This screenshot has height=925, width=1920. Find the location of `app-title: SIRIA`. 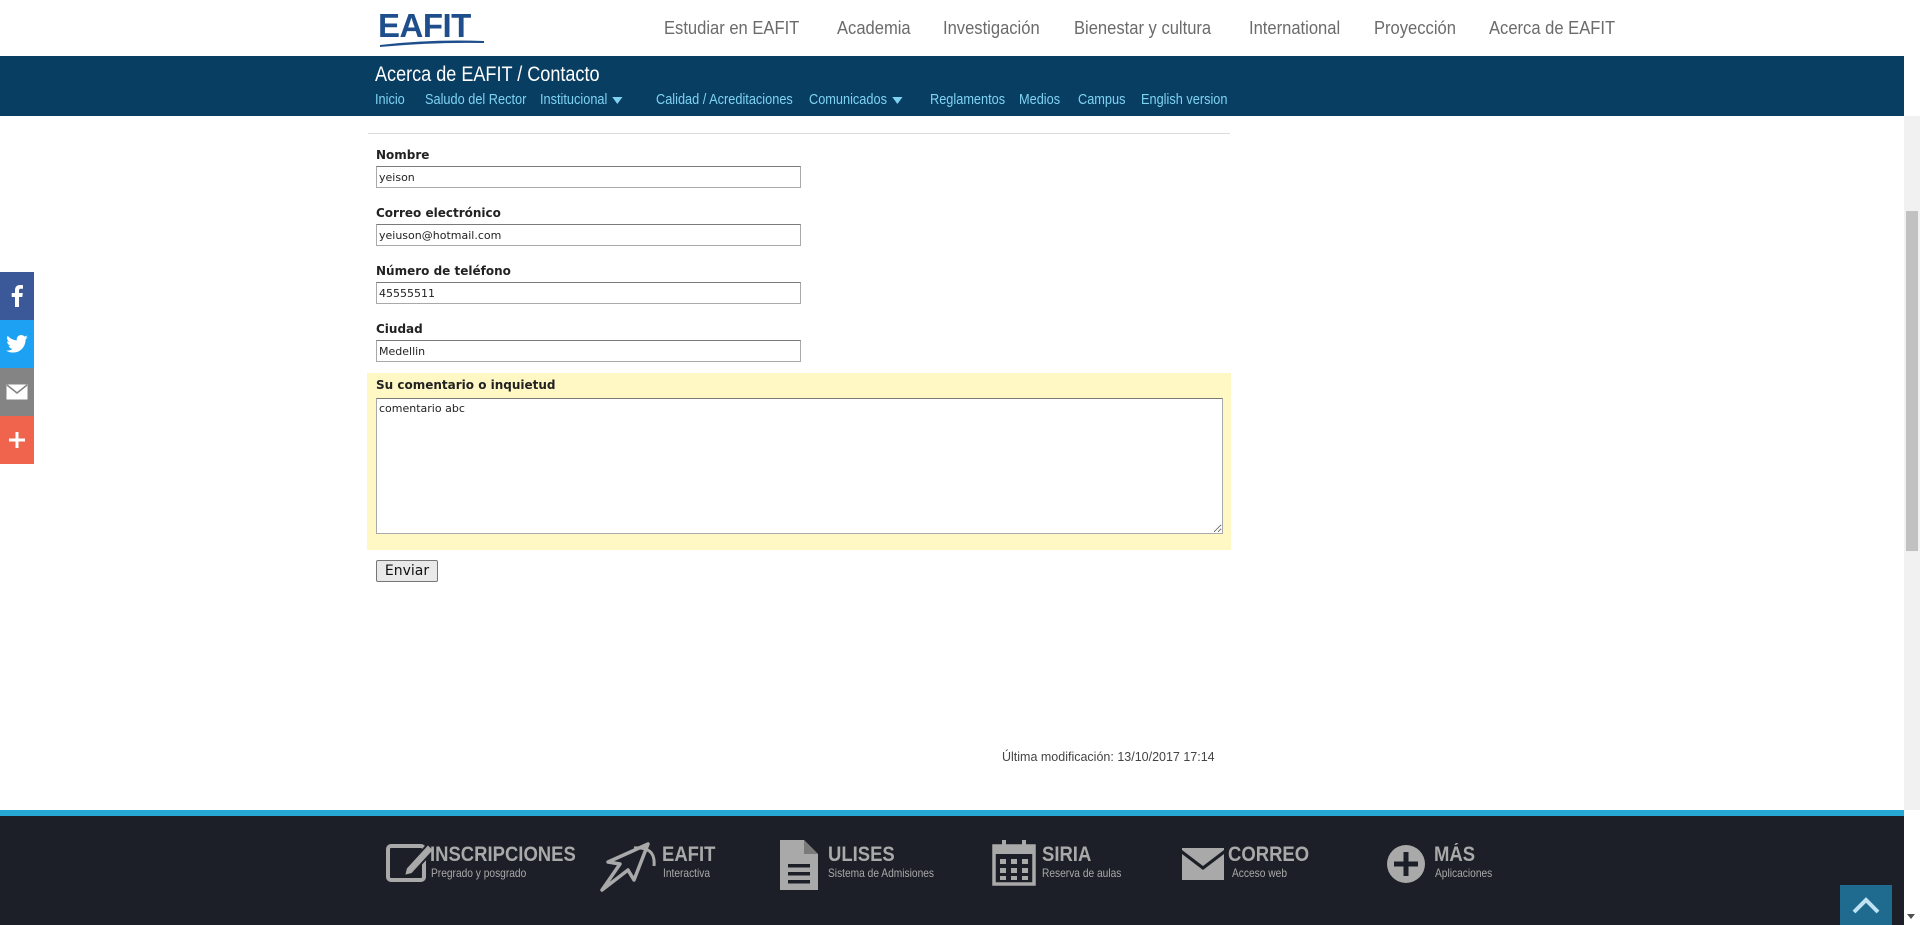

app-title: SIRIA is located at coordinates (1067, 854).